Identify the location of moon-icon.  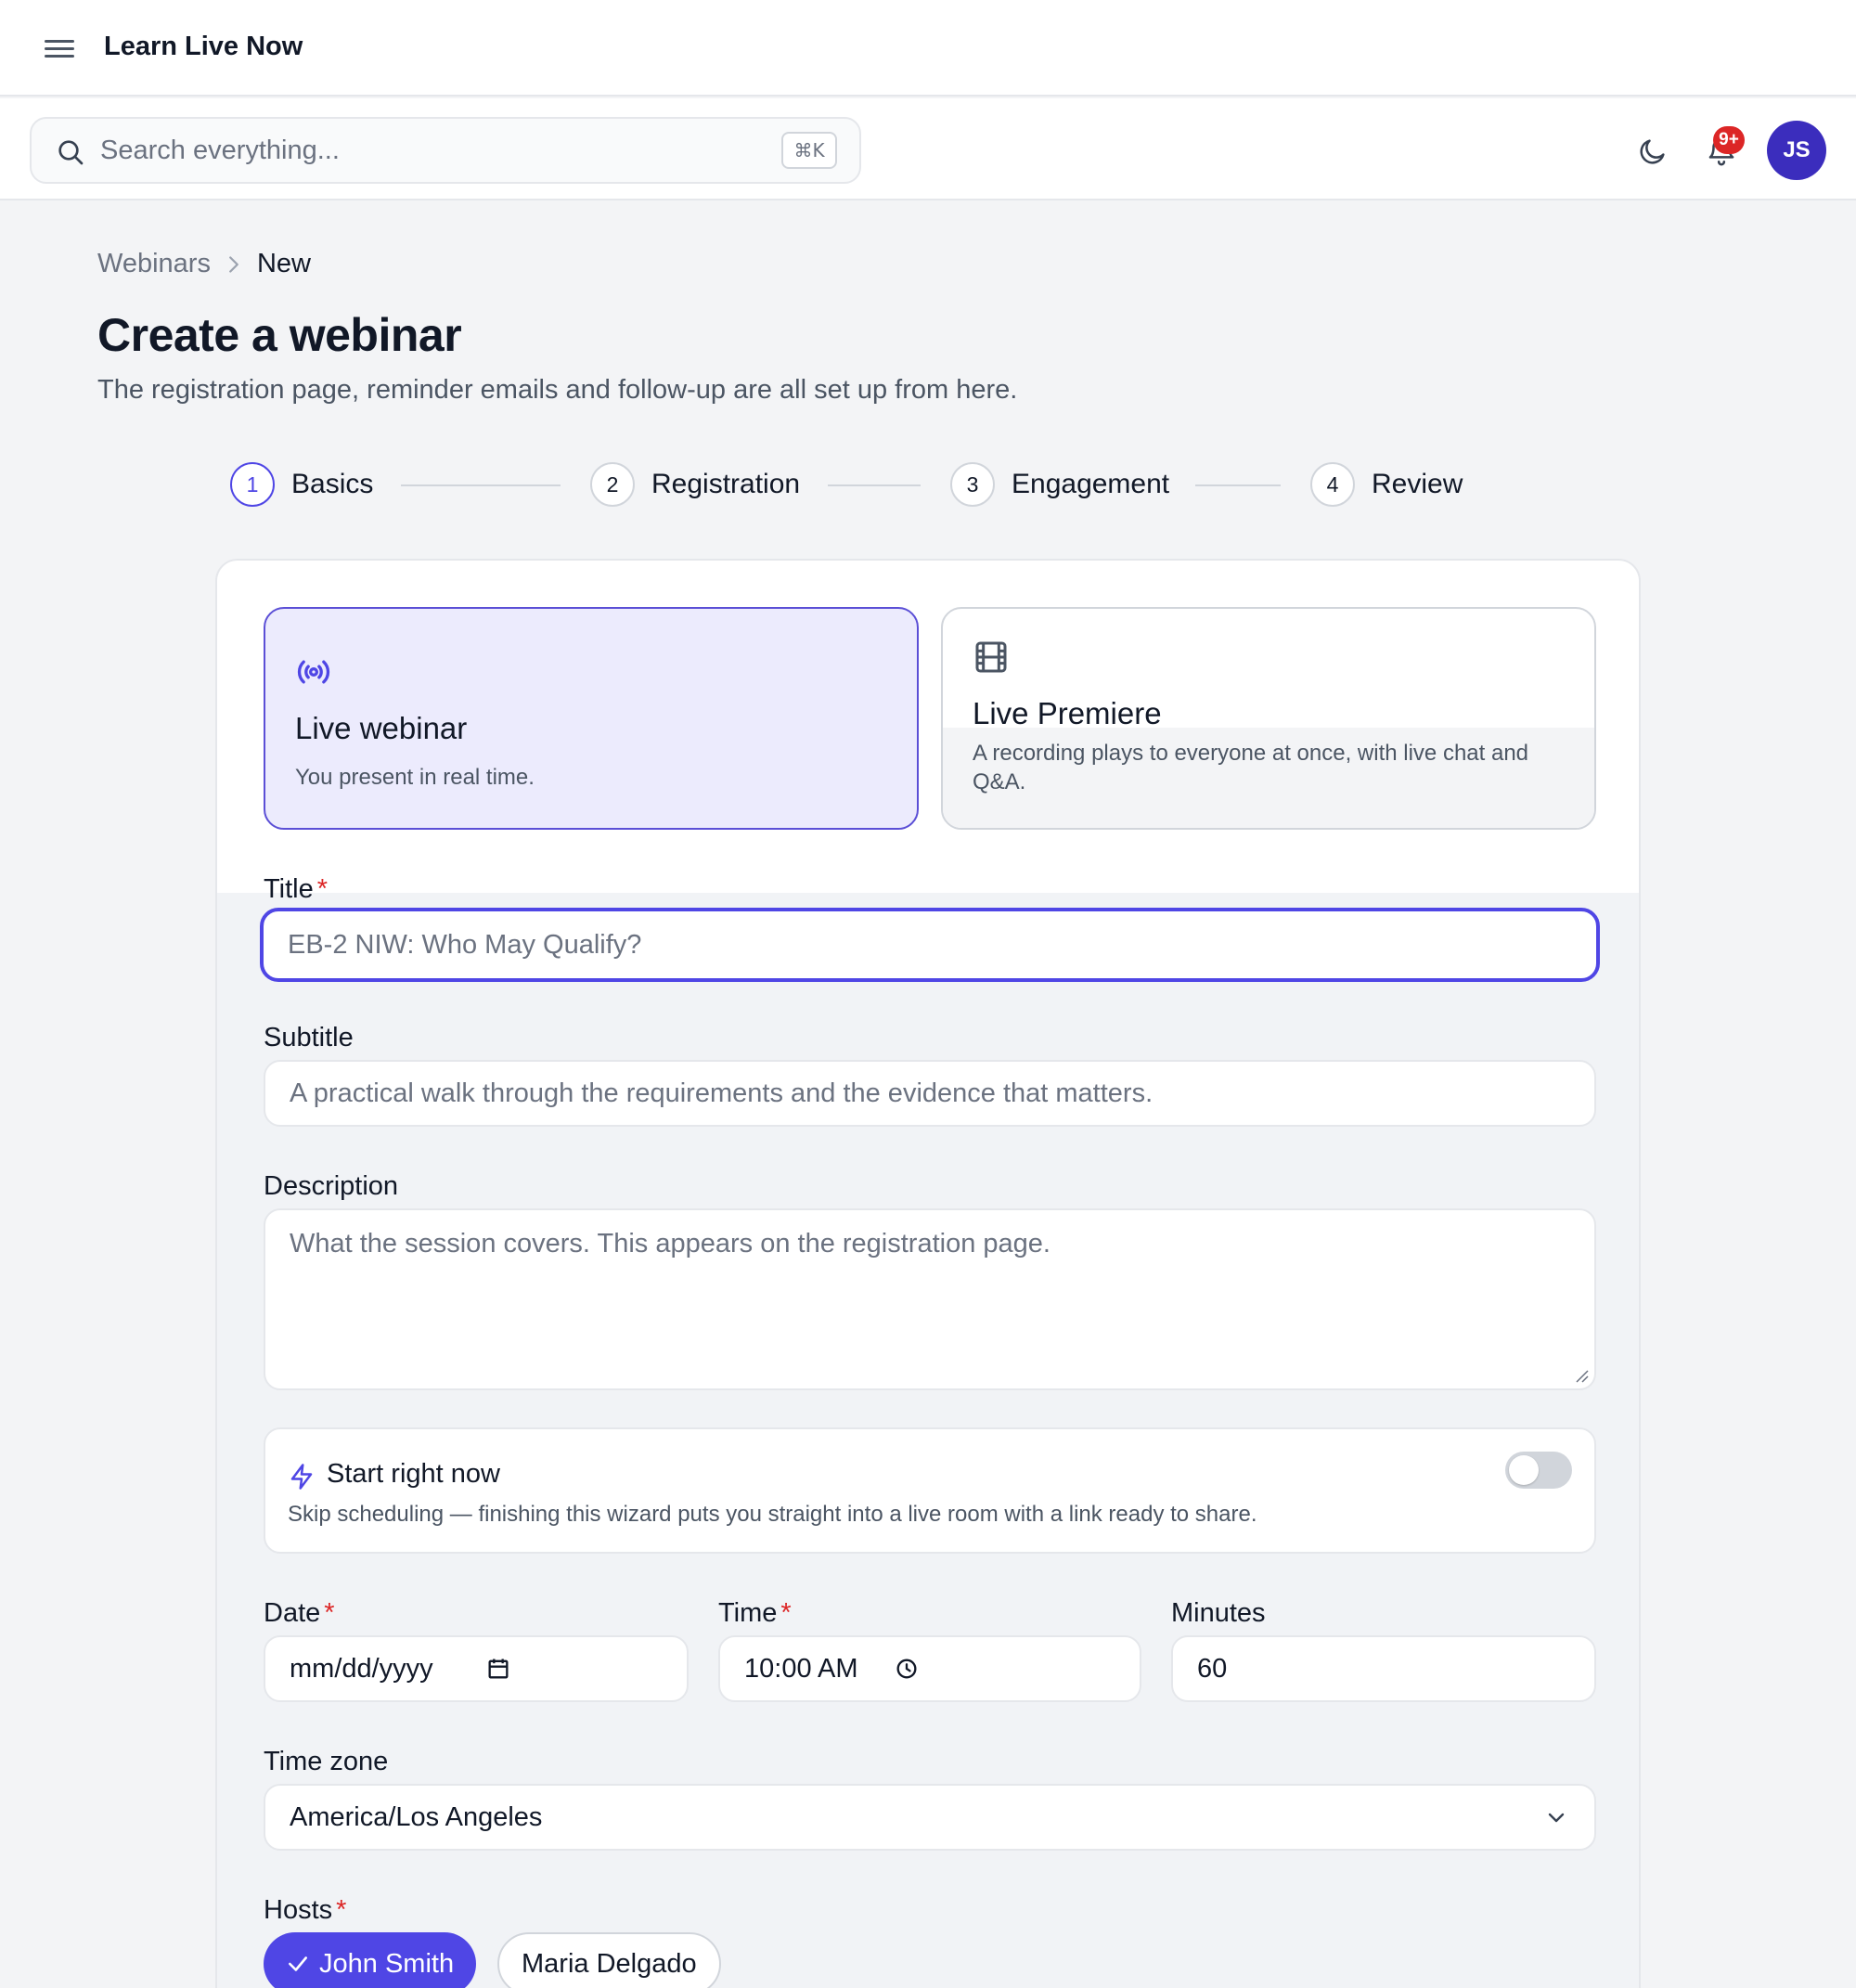
(1653, 151).